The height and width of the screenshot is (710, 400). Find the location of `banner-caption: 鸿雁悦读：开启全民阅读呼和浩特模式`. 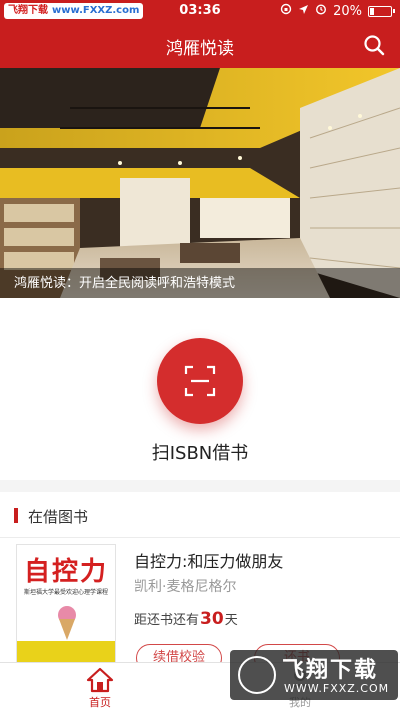

banner-caption: 鸿雁悦读：开启全民阅读呼和浩特模式 is located at coordinates (125, 283).